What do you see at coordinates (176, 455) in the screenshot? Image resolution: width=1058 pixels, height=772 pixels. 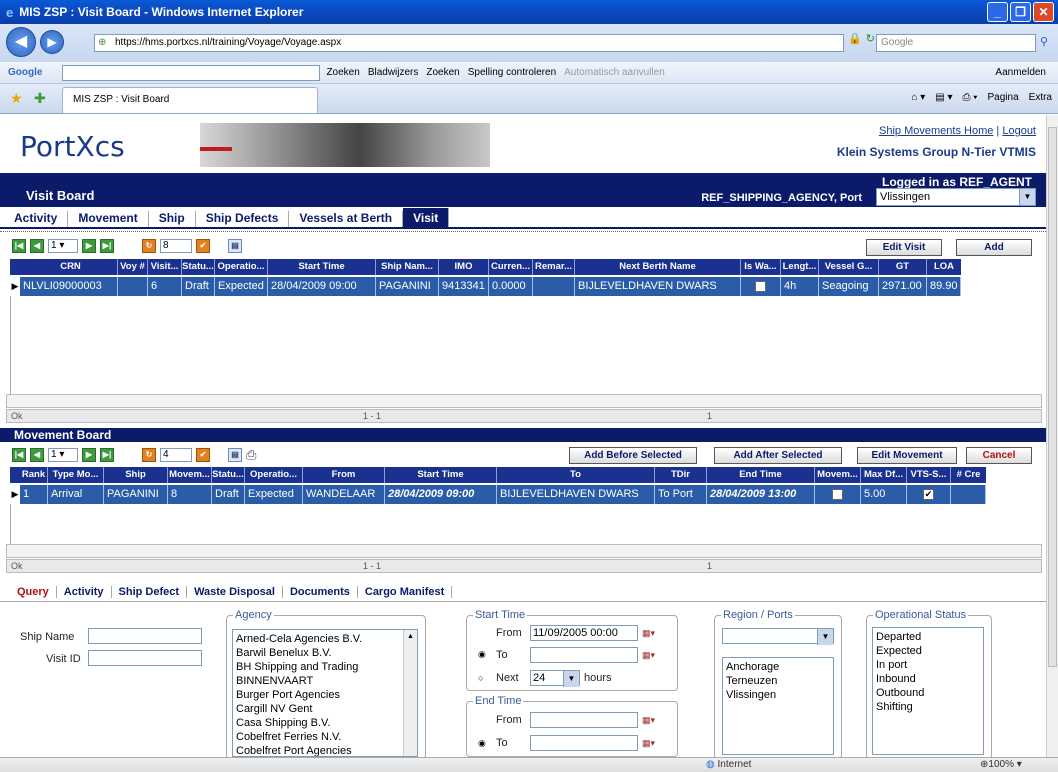 I see `movement-page-size-input: 4` at bounding box center [176, 455].